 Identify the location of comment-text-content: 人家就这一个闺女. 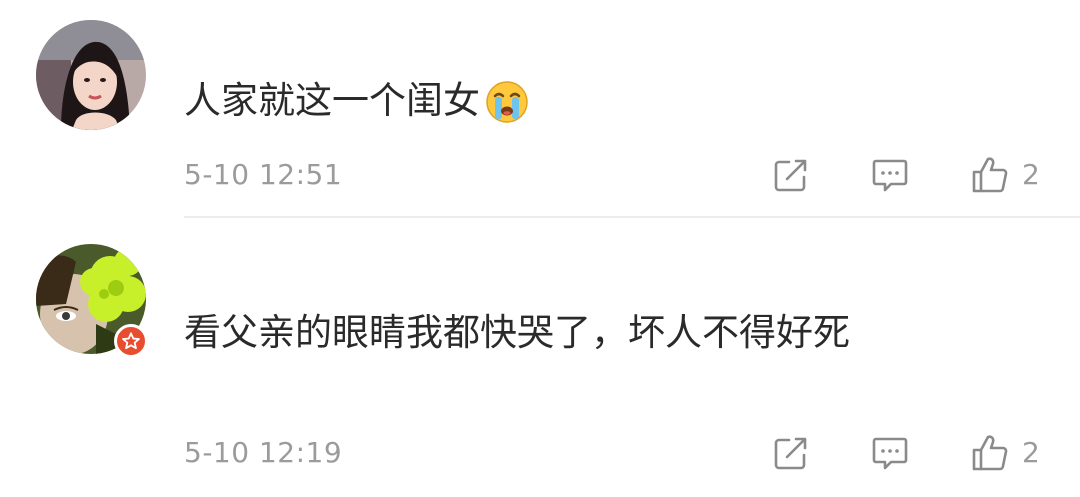
(332, 100).